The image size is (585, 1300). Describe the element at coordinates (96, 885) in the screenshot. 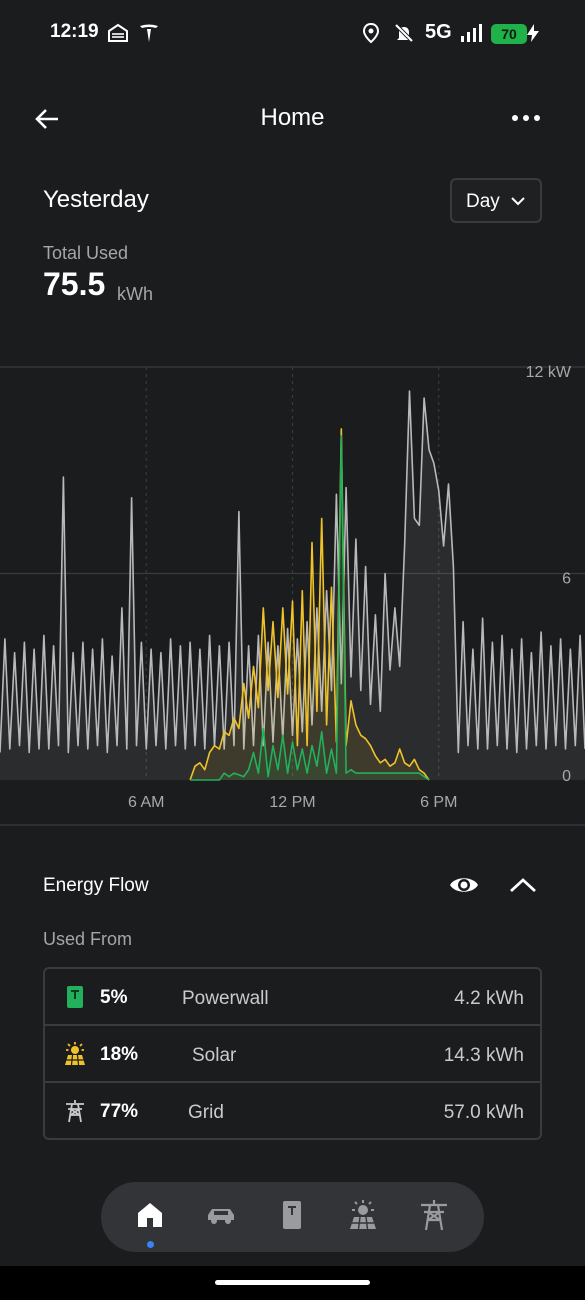

I see `energy-flow-title: Energy Flow` at that location.